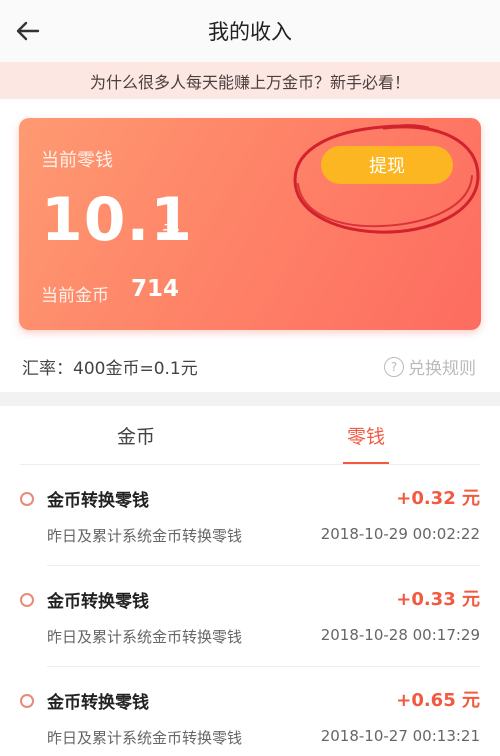 This screenshot has width=500, height=756. I want to click on tab-coins: 金币, so click(136, 435).